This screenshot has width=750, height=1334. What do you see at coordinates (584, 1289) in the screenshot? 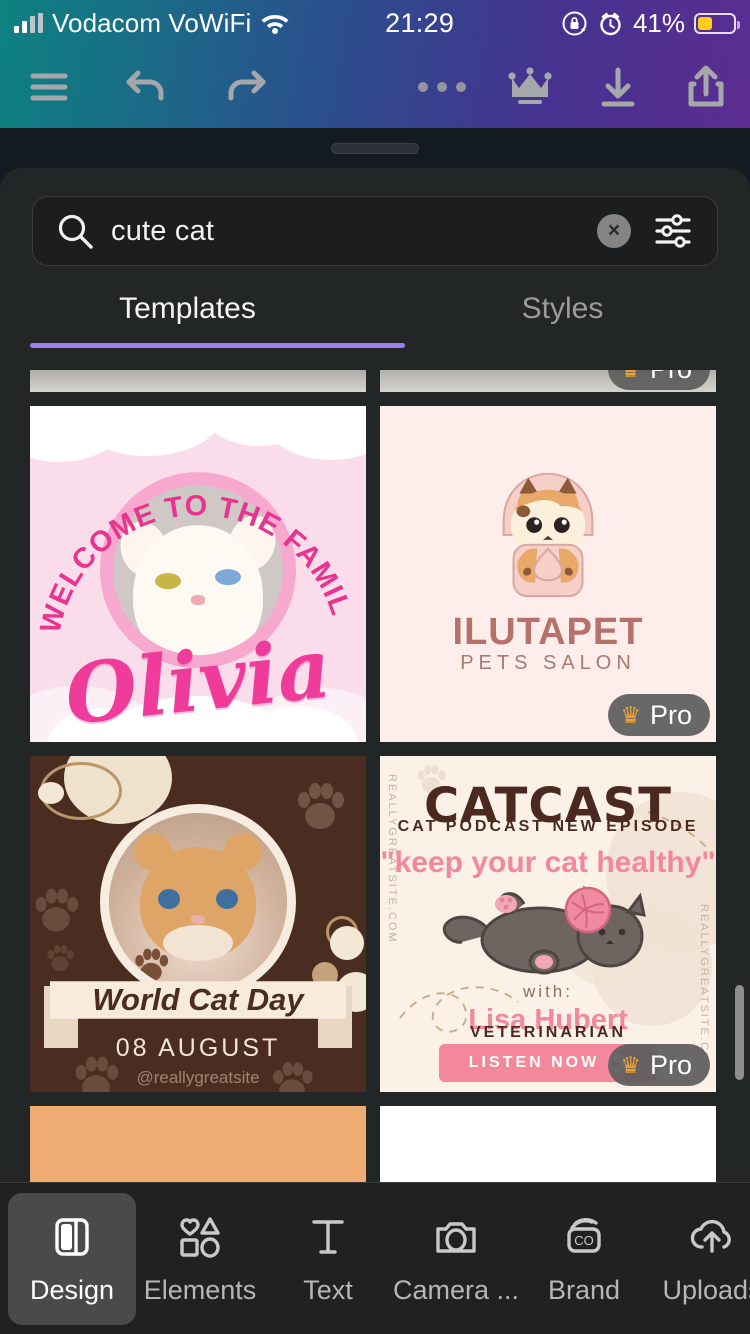
I see `nav-item-brand-label: Brand` at bounding box center [584, 1289].